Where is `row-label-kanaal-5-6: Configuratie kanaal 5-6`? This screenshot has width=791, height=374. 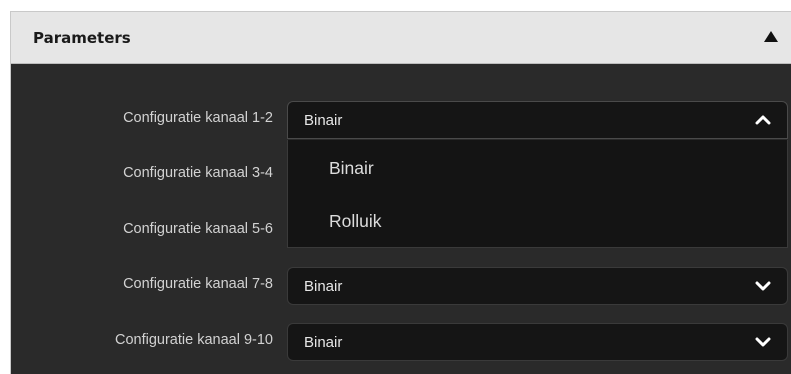
row-label-kanaal-5-6: Configuratie kanaal 5-6 is located at coordinates (198, 229).